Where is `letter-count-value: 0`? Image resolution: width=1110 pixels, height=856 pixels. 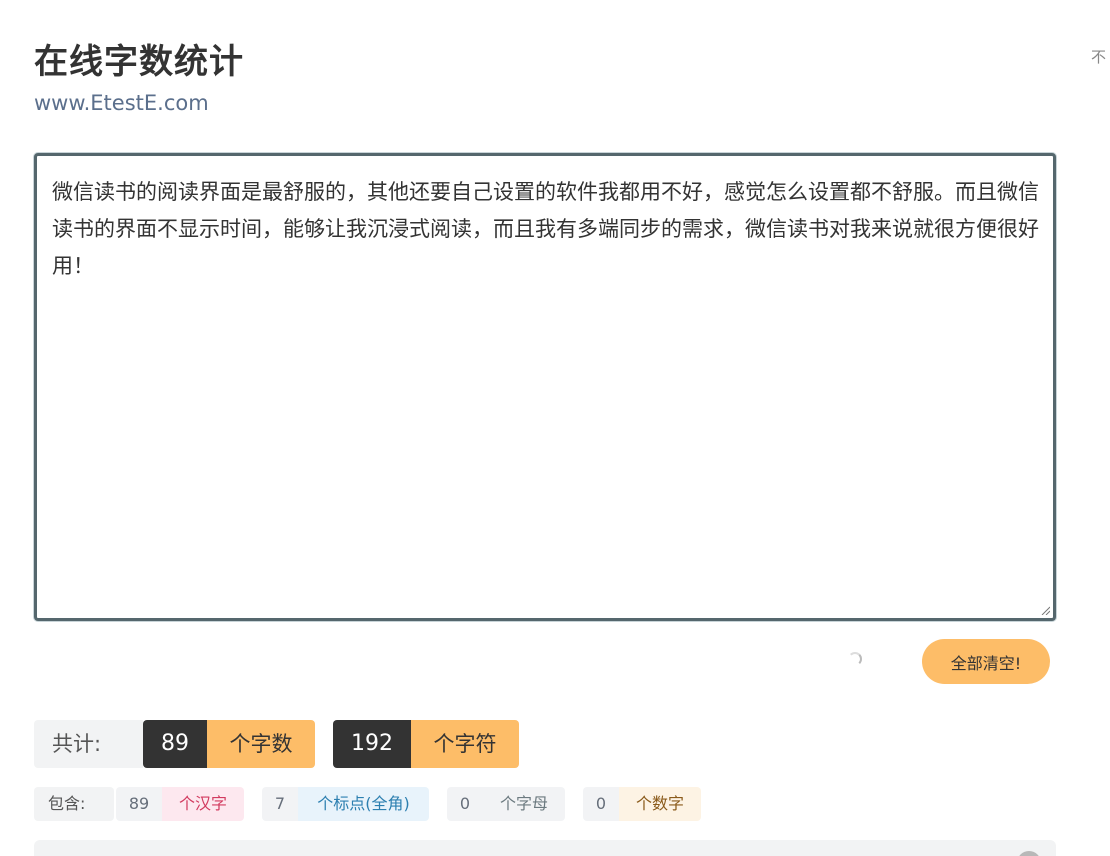
letter-count-value: 0 is located at coordinates (465, 804).